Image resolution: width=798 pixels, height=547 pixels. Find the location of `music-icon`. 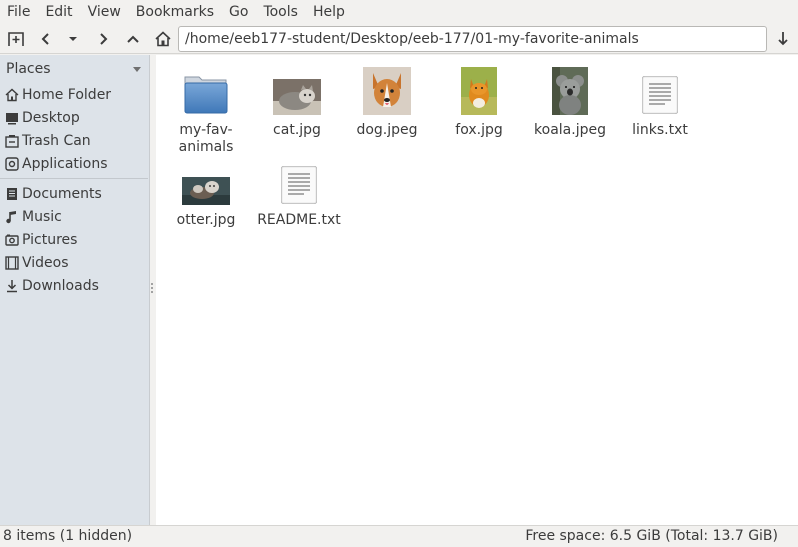

music-icon is located at coordinates (12, 217).